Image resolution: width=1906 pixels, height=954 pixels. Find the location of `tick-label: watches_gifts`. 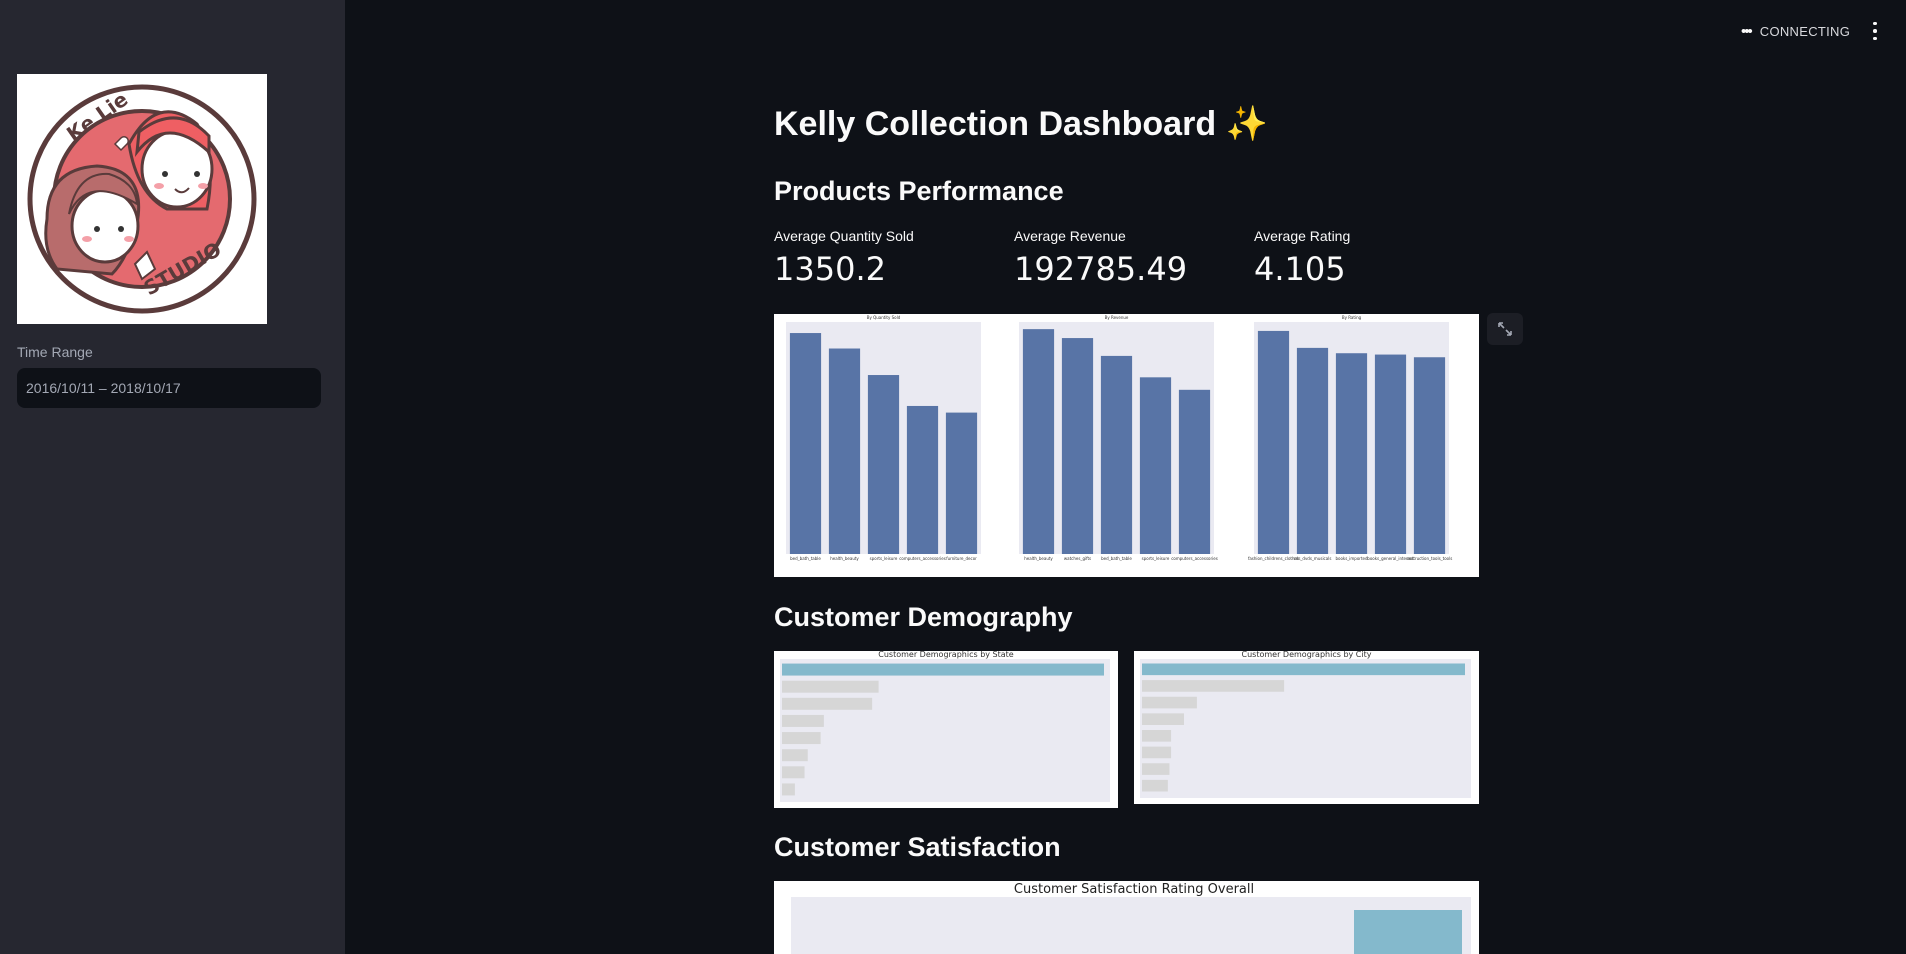

tick-label: watches_gifts is located at coordinates (1077, 558).